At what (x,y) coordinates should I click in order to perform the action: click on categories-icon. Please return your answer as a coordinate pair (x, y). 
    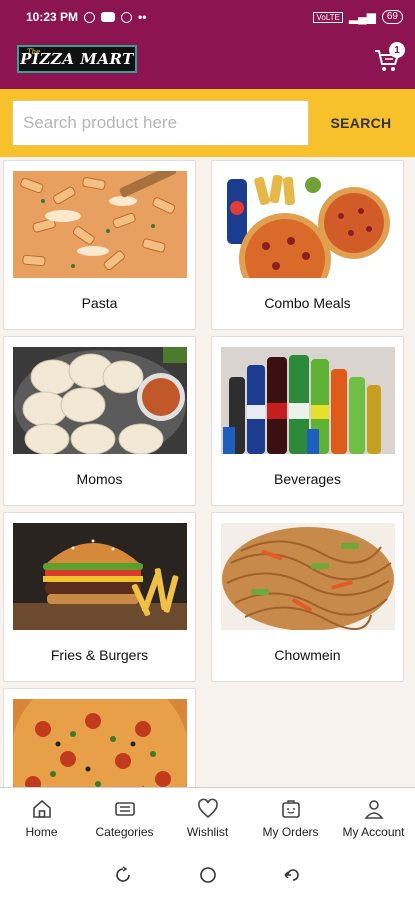
    Looking at the image, I should click on (124, 809).